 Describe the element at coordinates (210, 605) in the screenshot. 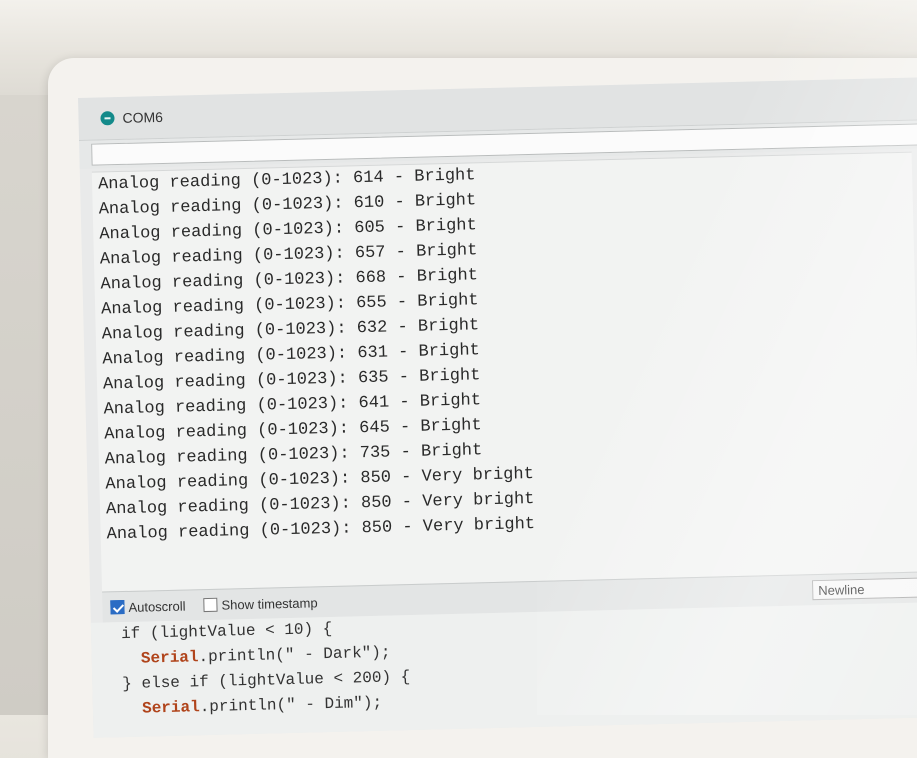

I see `show-timestamp-checkbox` at that location.